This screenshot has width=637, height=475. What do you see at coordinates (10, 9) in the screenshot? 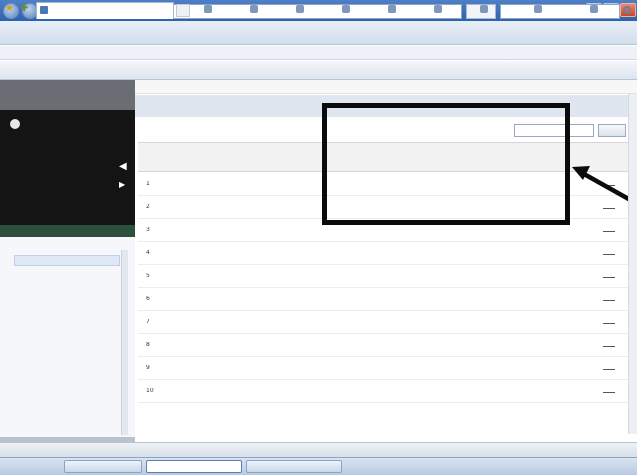
I see `favorites-star-icon: ★` at bounding box center [10, 9].